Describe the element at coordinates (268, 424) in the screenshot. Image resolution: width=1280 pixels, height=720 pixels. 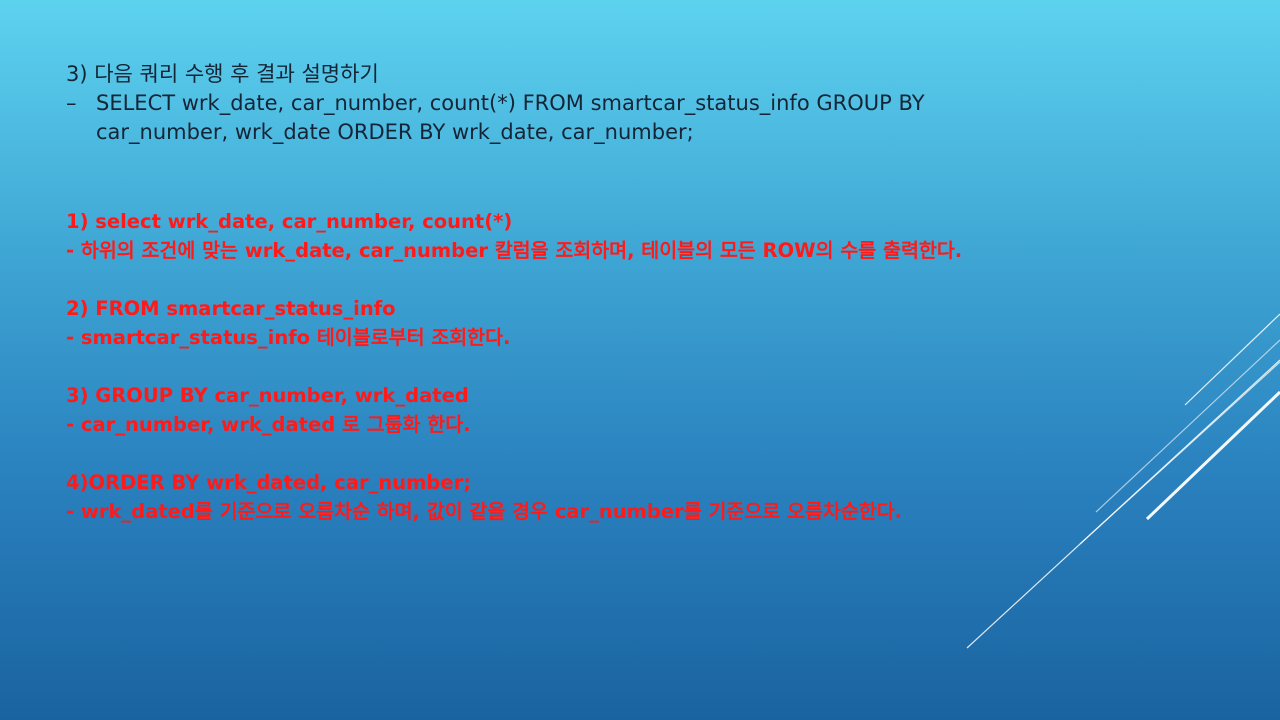
I see `answer-explanation: - car_number, wrk_dated 로 그룹화 한다.` at that location.